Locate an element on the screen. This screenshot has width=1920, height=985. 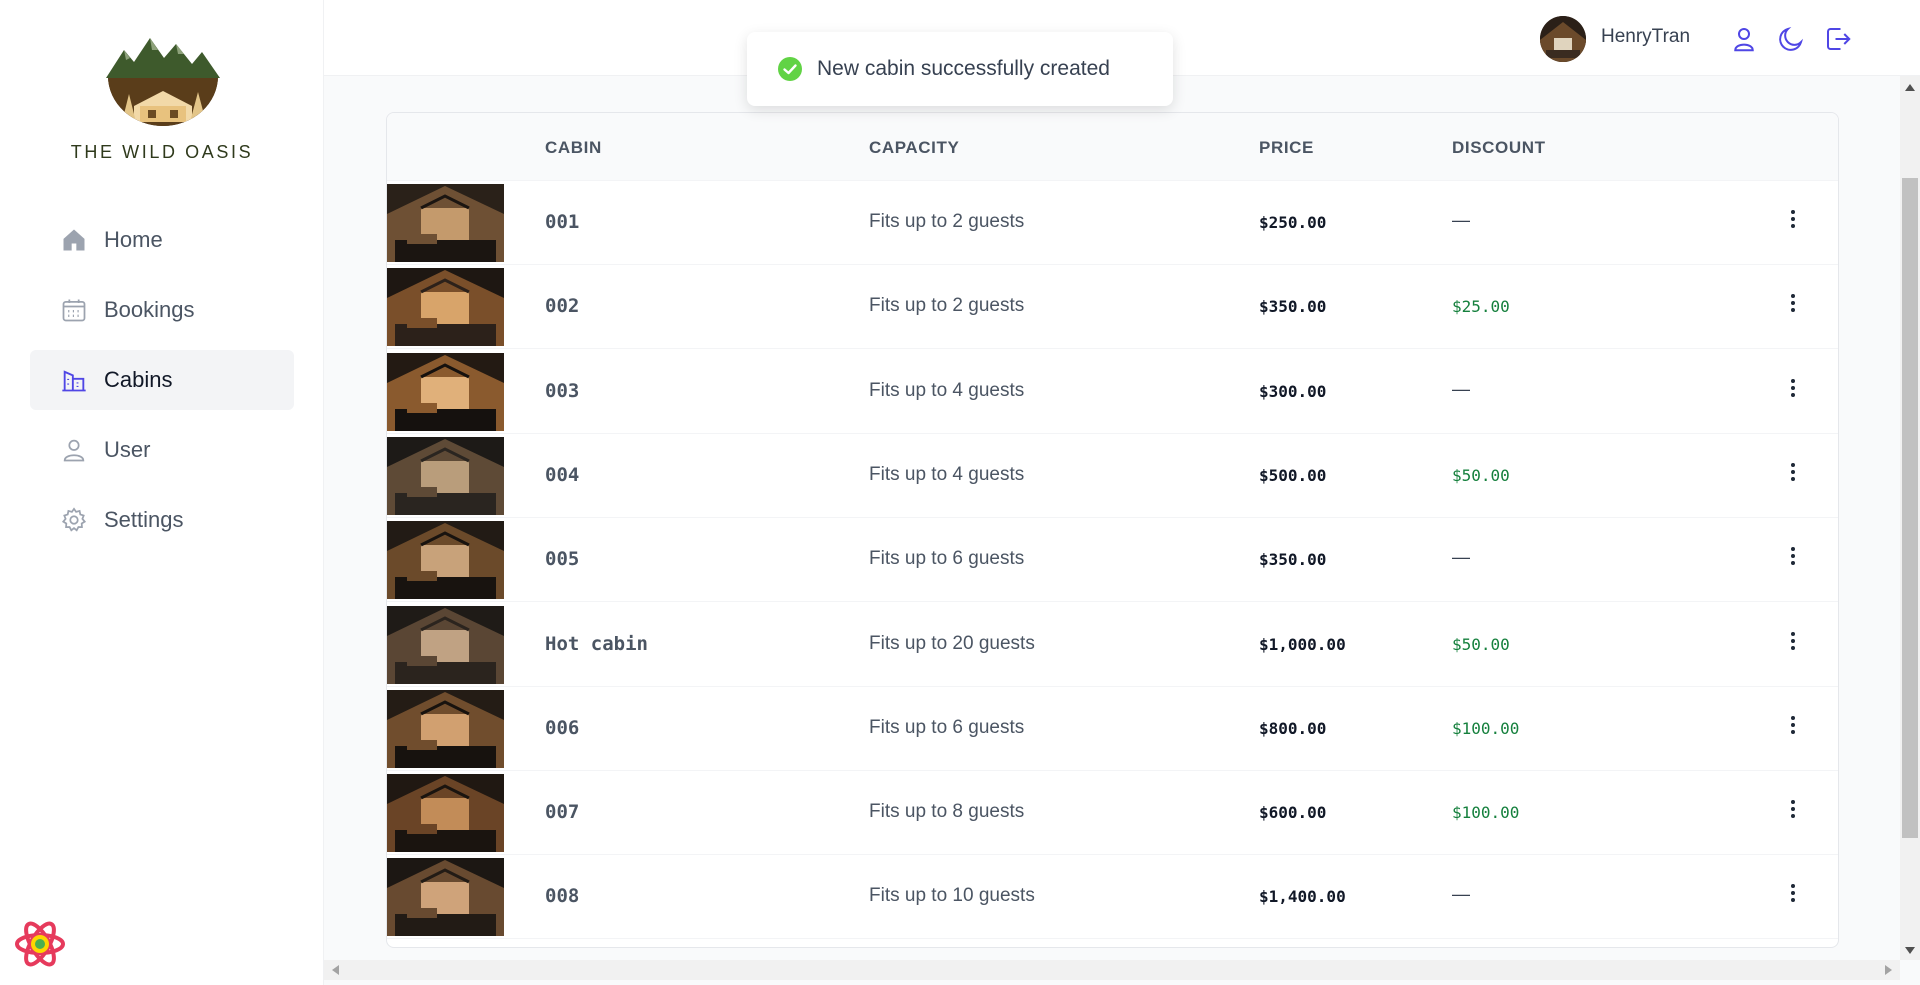
cabin-name: 008 is located at coordinates (562, 896).